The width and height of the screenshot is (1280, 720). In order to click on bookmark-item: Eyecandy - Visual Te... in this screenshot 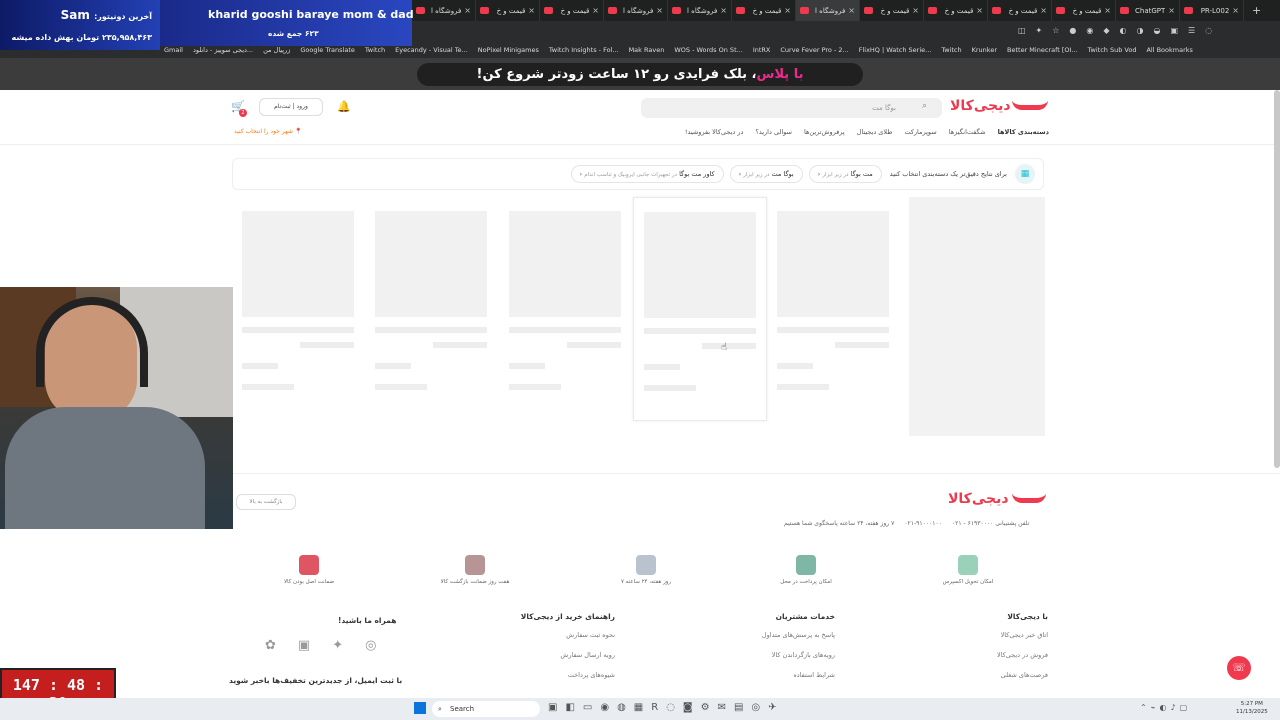, I will do `click(431, 50)`.